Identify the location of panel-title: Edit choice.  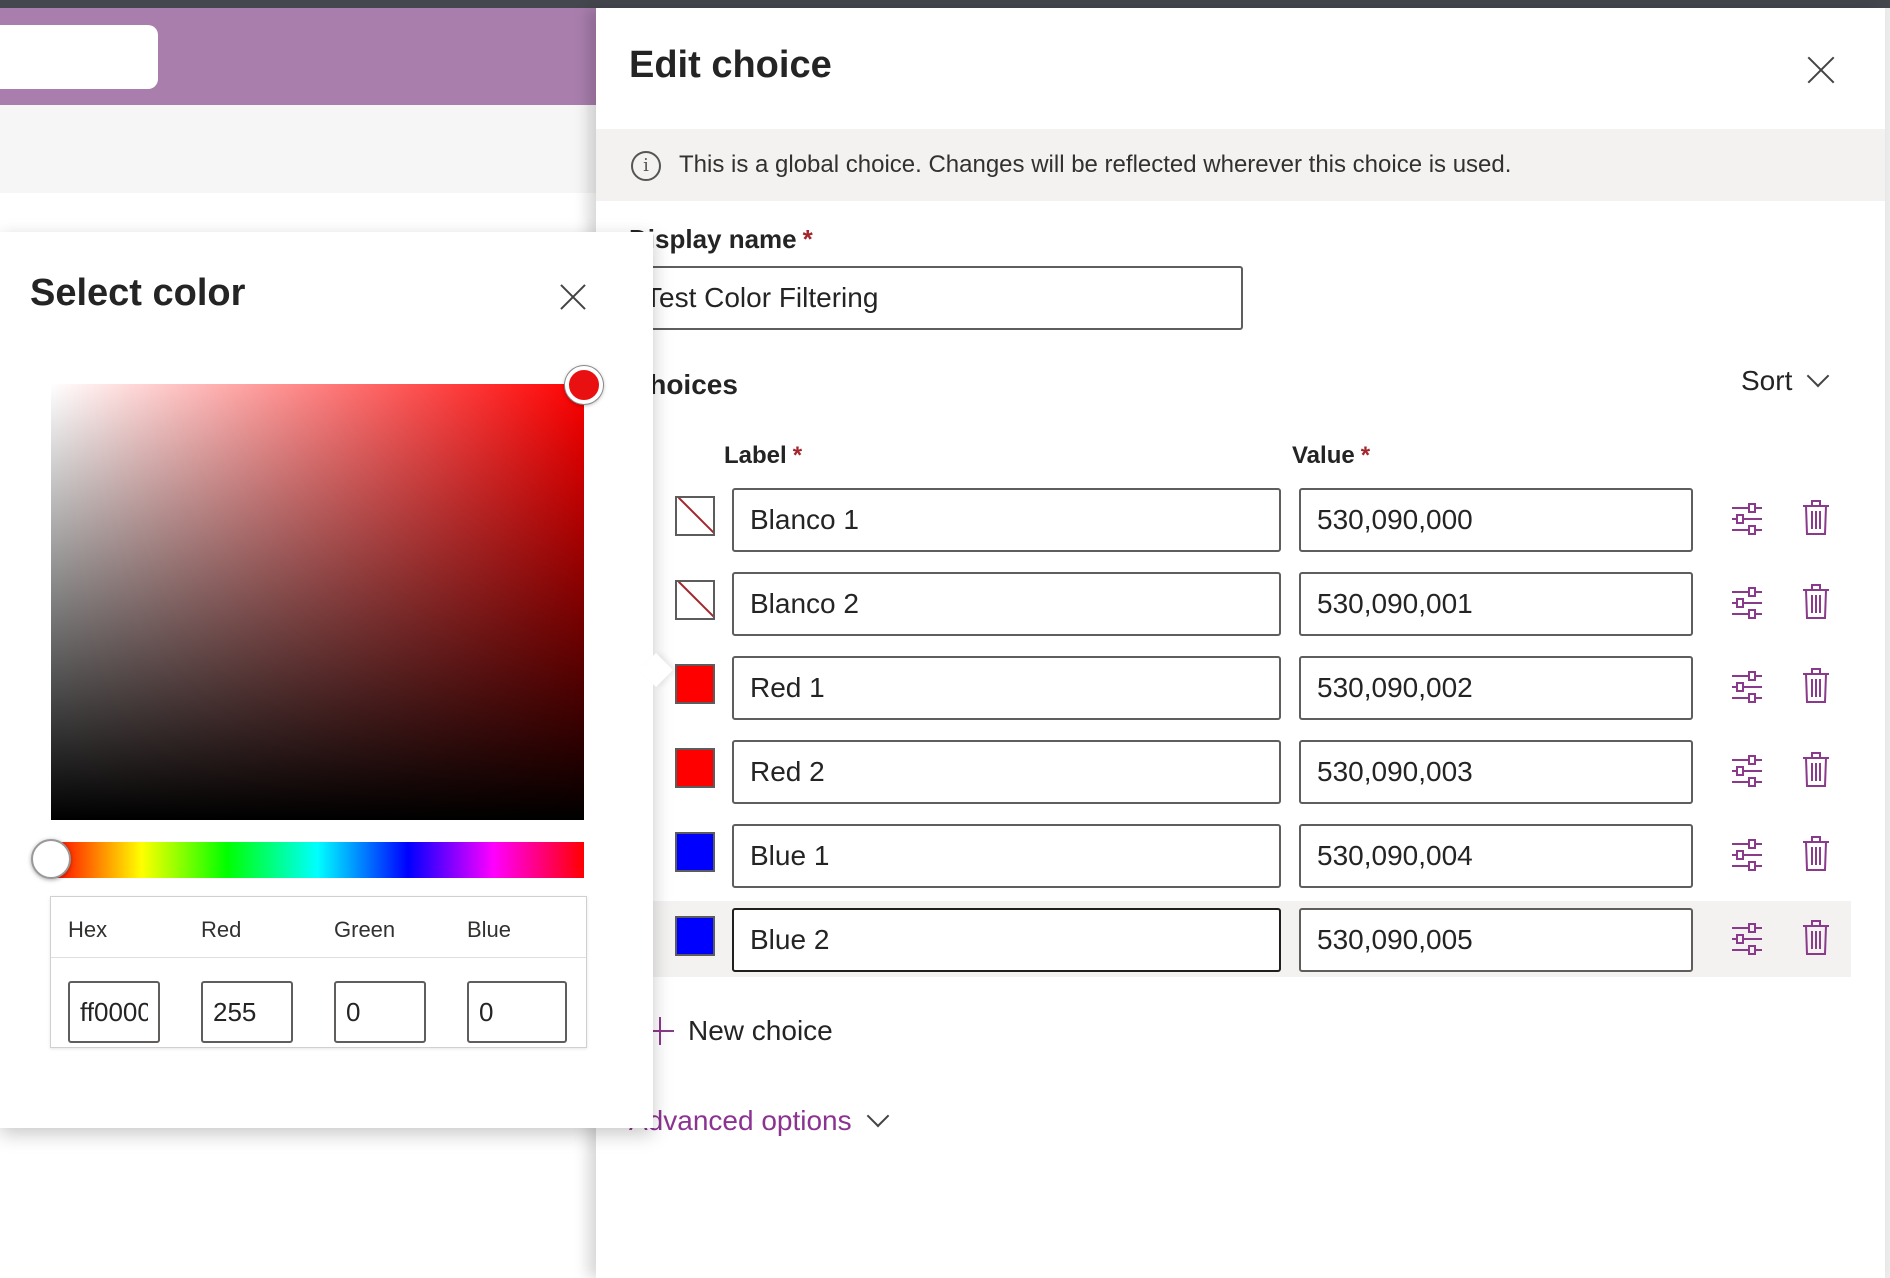
(730, 65).